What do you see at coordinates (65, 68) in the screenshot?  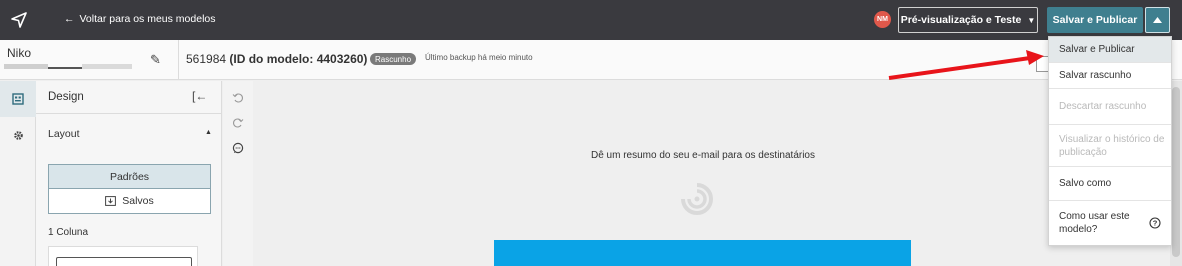 I see `redacted-text-underline` at bounding box center [65, 68].